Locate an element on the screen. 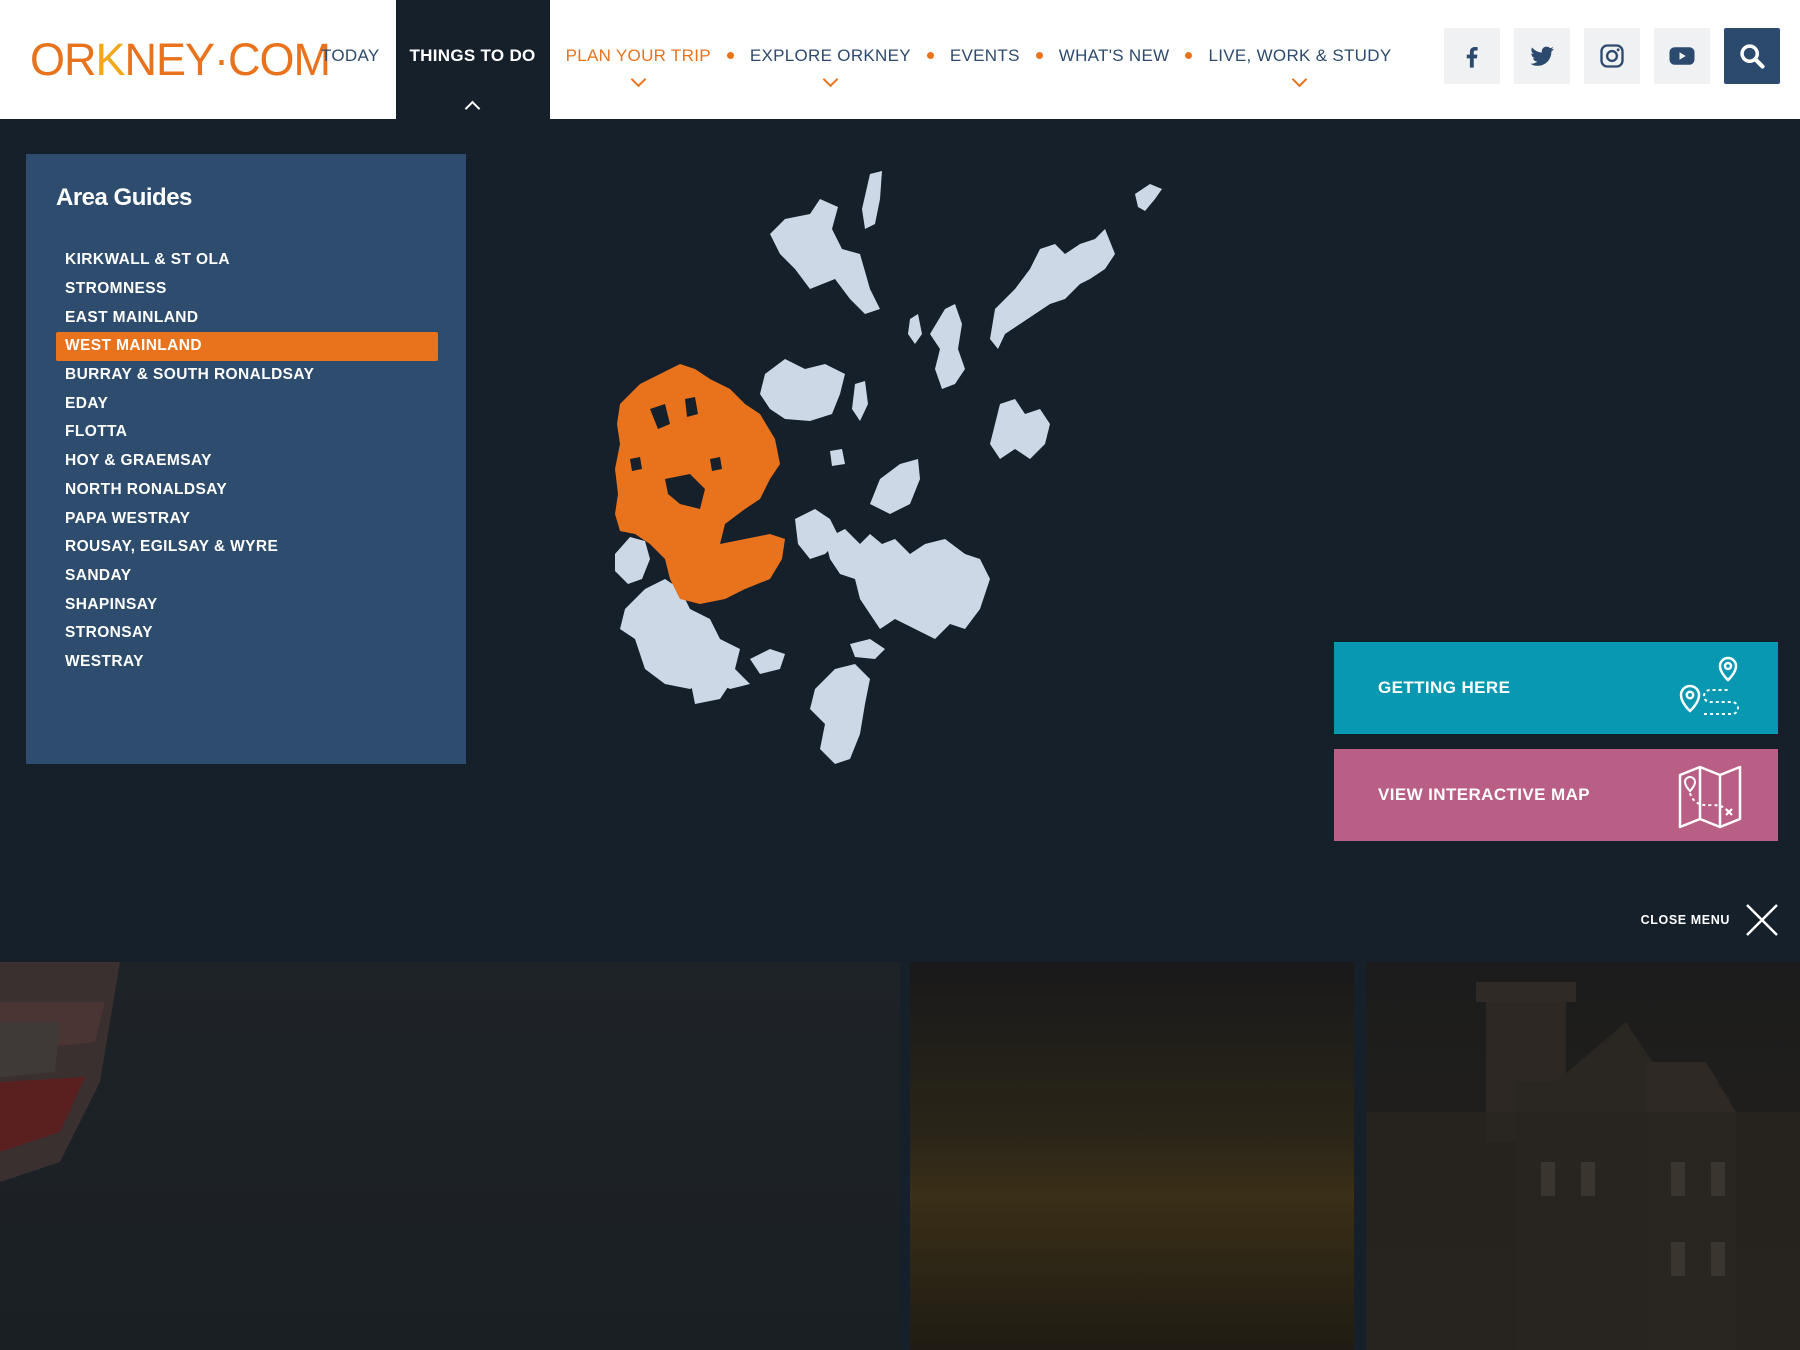 The height and width of the screenshot is (1350, 1800). map-island-rousay is located at coordinates (802, 390).